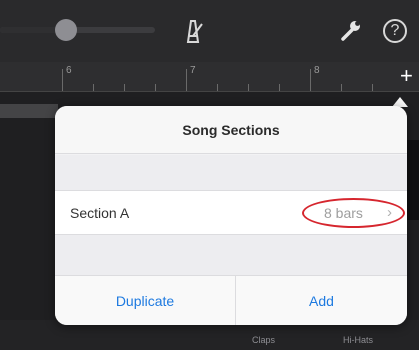 The height and width of the screenshot is (350, 419). Describe the element at coordinates (193, 70) in the screenshot. I see `ruler-bar-number: 7` at that location.